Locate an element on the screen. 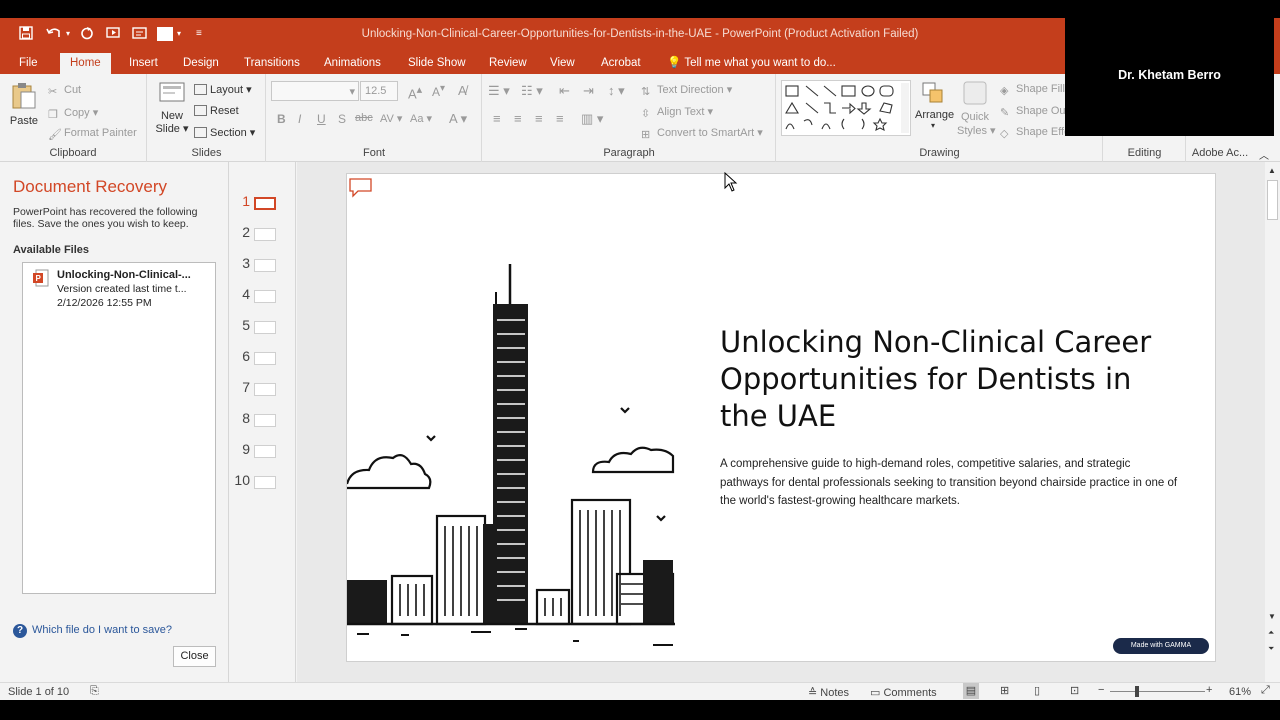  previous-slide-icon: ⏶ is located at coordinates (1271, 633).